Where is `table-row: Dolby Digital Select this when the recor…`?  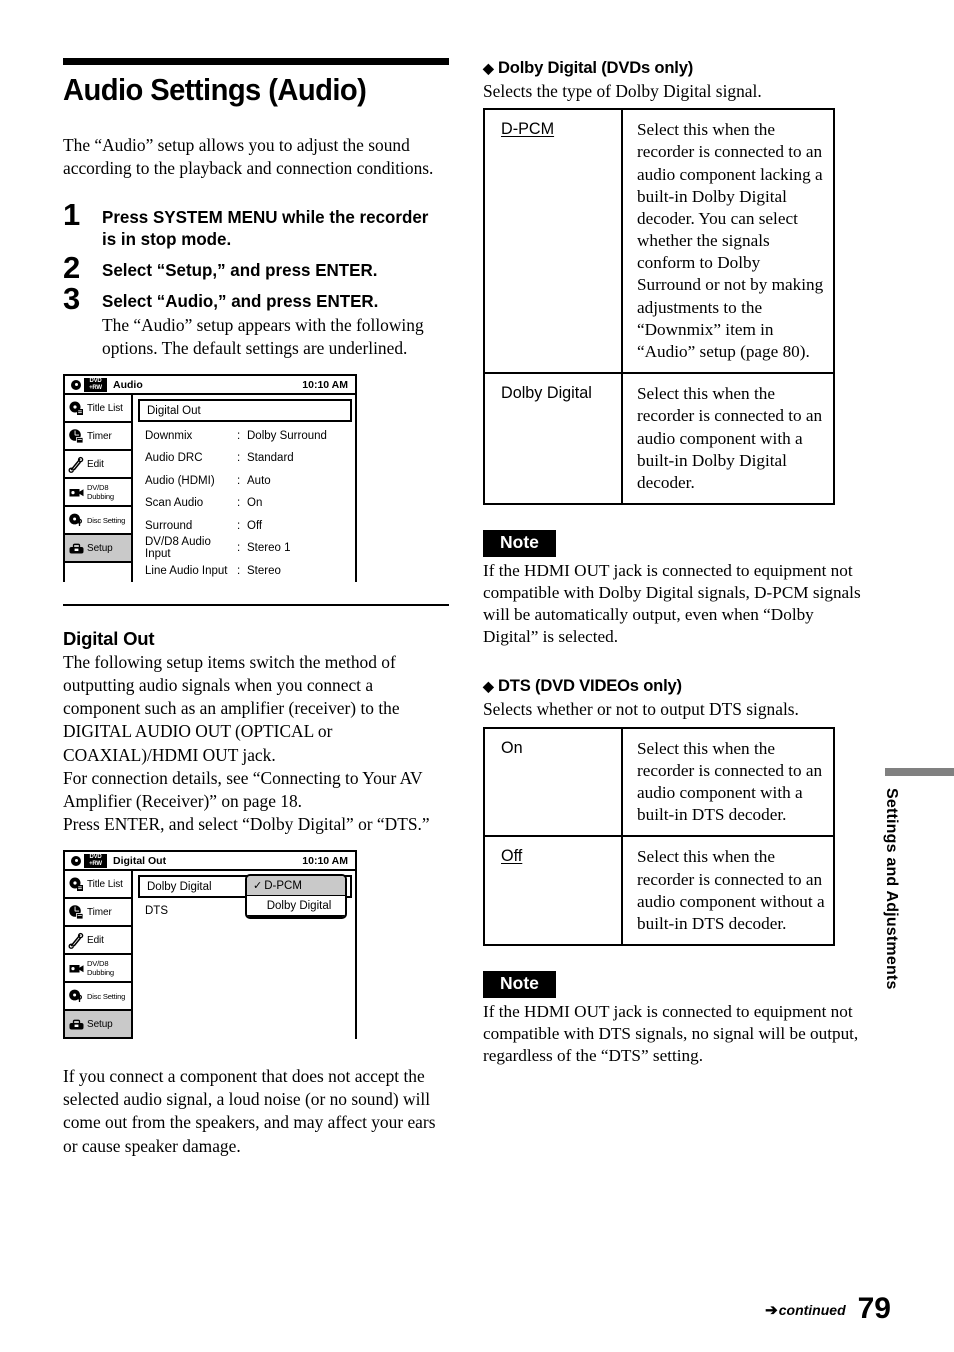 table-row: Dolby Digital Select this when the recor… is located at coordinates (659, 439).